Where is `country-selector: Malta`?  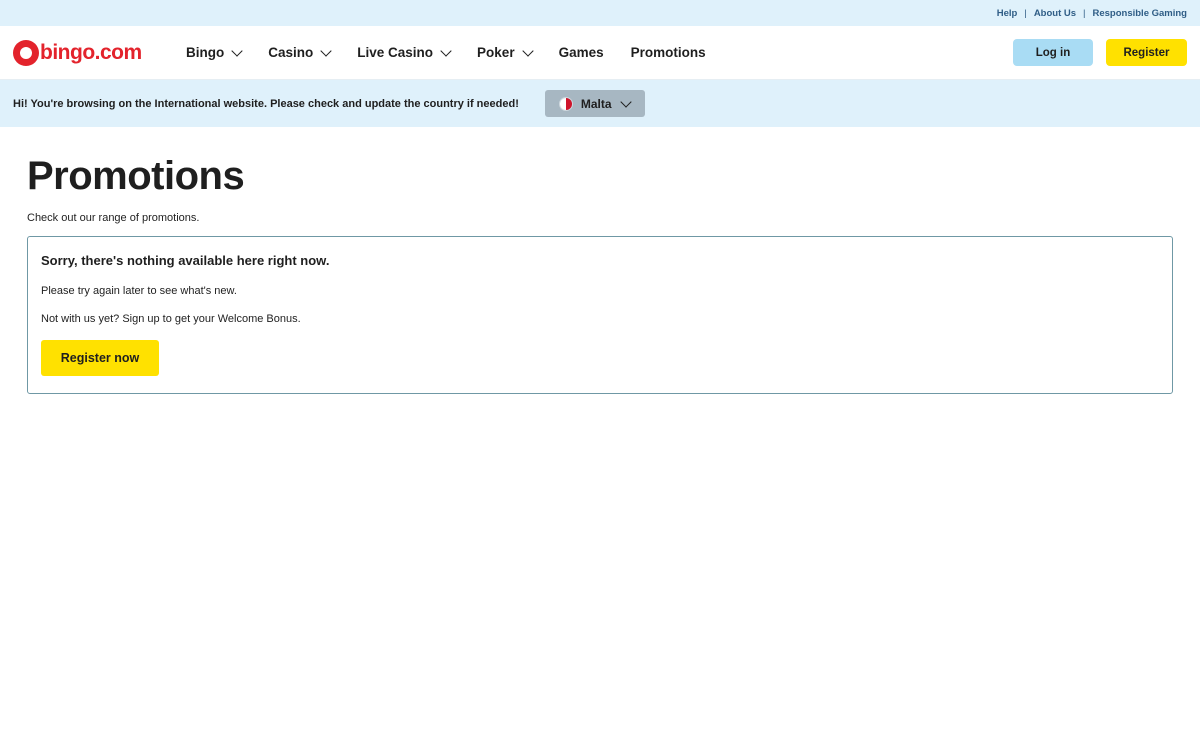
country-selector: Malta is located at coordinates (594, 103).